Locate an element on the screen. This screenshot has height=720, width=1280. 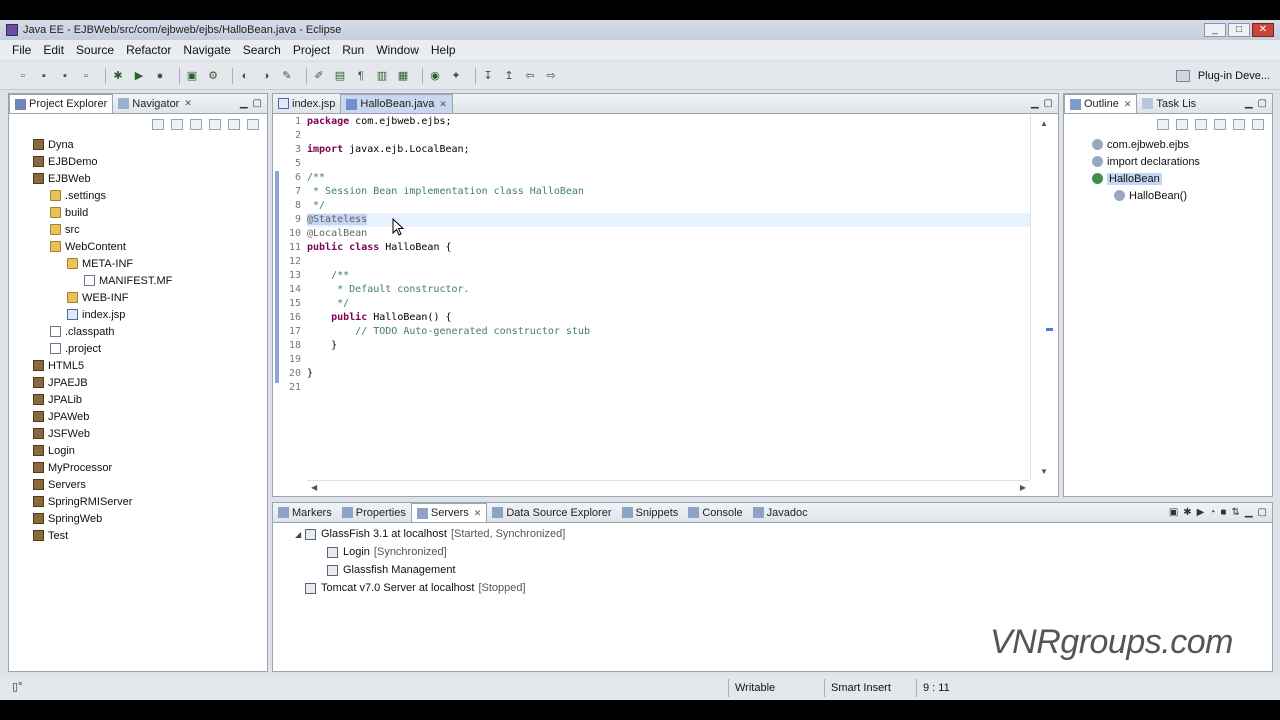
view-menu-icon is located at coordinates (253, 124).